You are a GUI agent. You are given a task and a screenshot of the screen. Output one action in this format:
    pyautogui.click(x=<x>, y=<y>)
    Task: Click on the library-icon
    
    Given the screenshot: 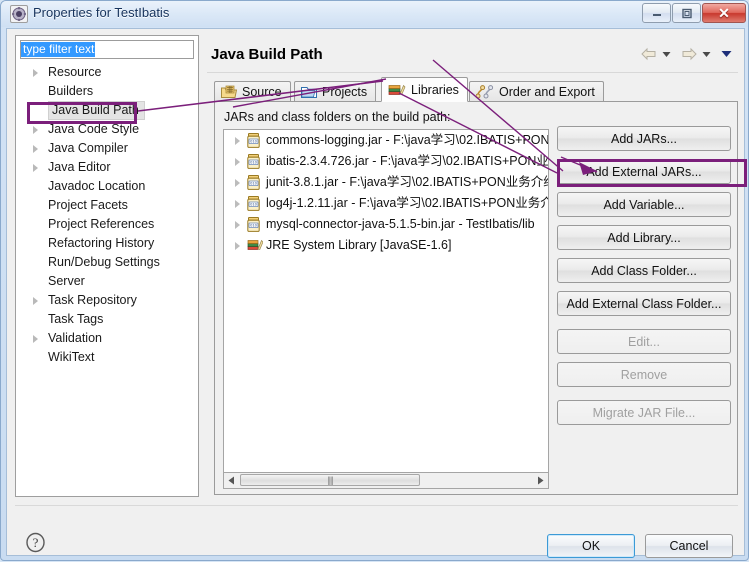 What is the action you would take?
    pyautogui.click(x=255, y=248)
    